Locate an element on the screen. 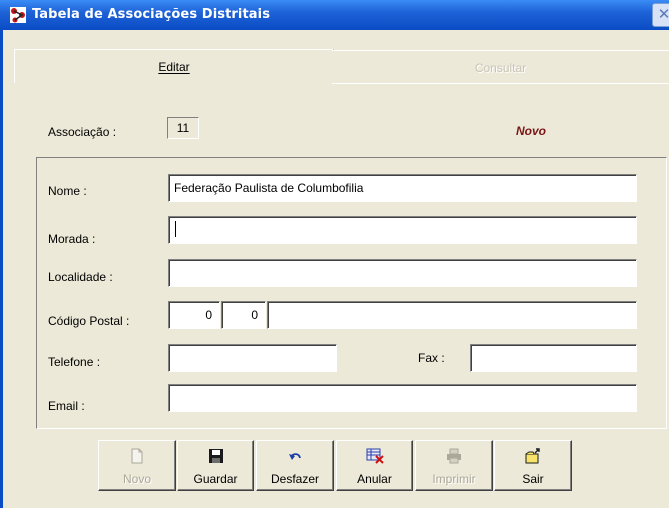 This screenshot has height=508, width=669. tab-editar: Editar is located at coordinates (174, 66).